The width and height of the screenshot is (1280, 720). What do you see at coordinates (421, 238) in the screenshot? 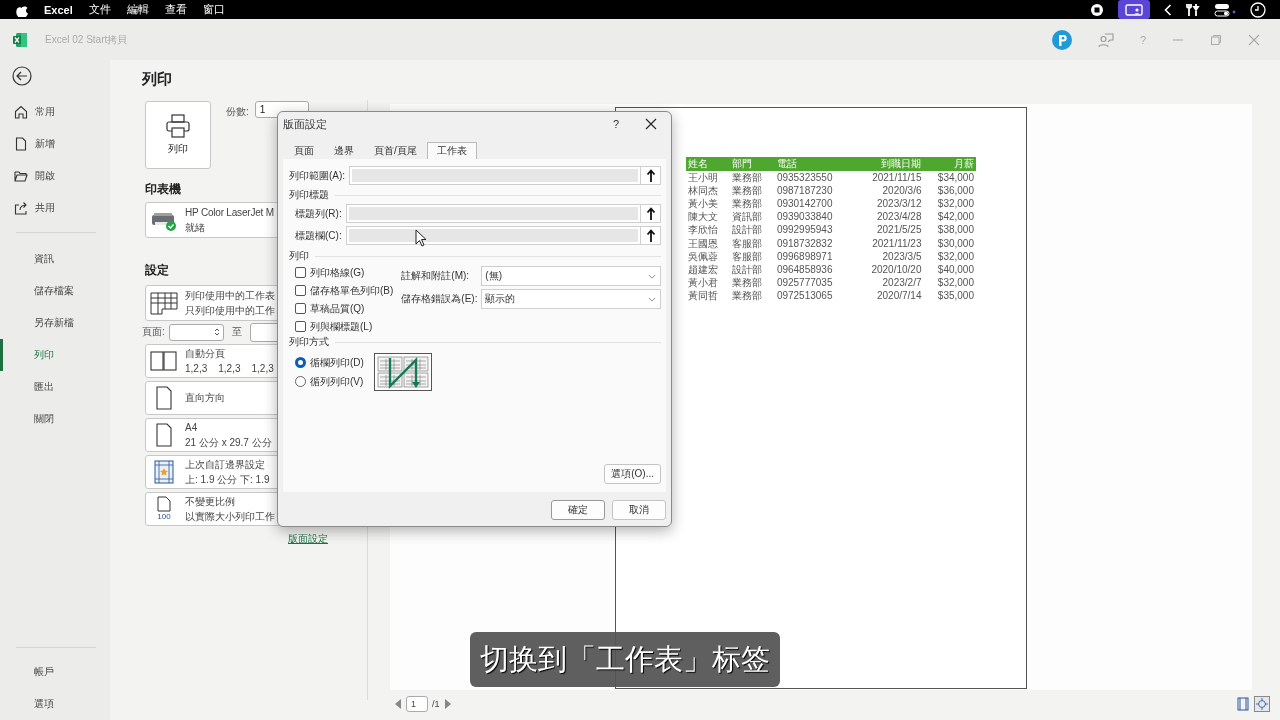
I see `mouse-pointer-icon` at bounding box center [421, 238].